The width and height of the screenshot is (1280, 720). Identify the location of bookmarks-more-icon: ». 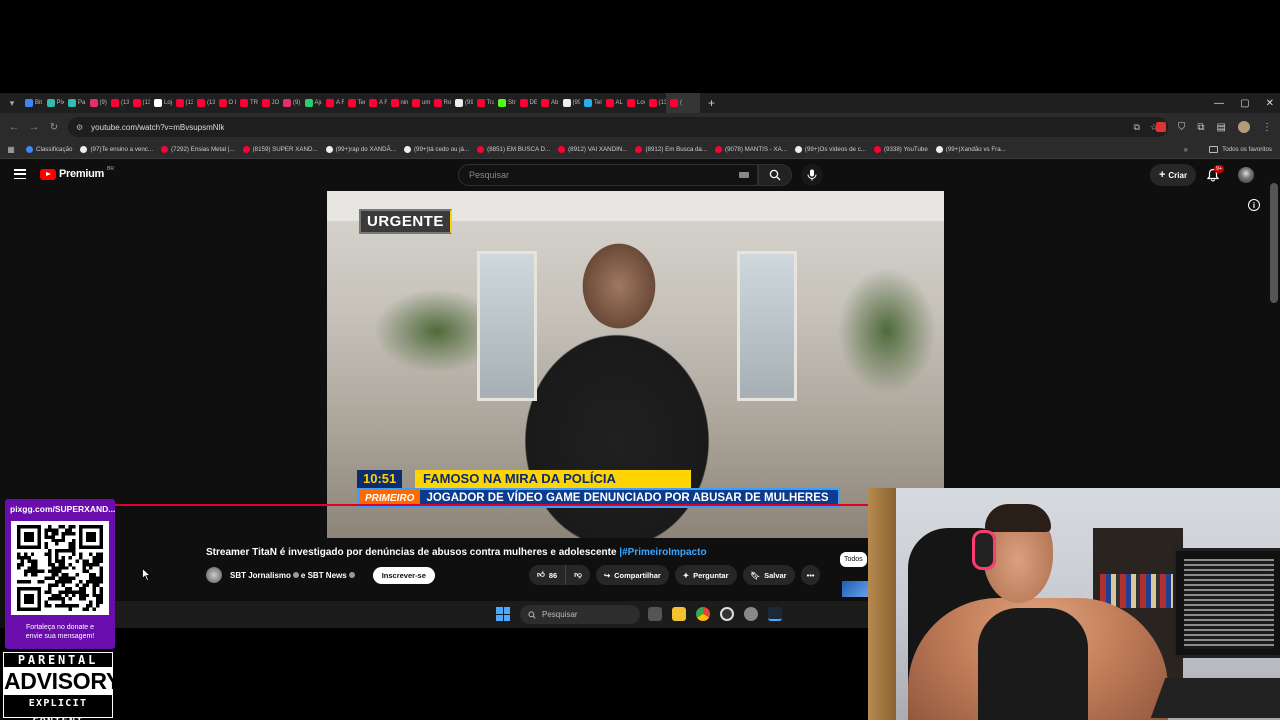
(1186, 149).